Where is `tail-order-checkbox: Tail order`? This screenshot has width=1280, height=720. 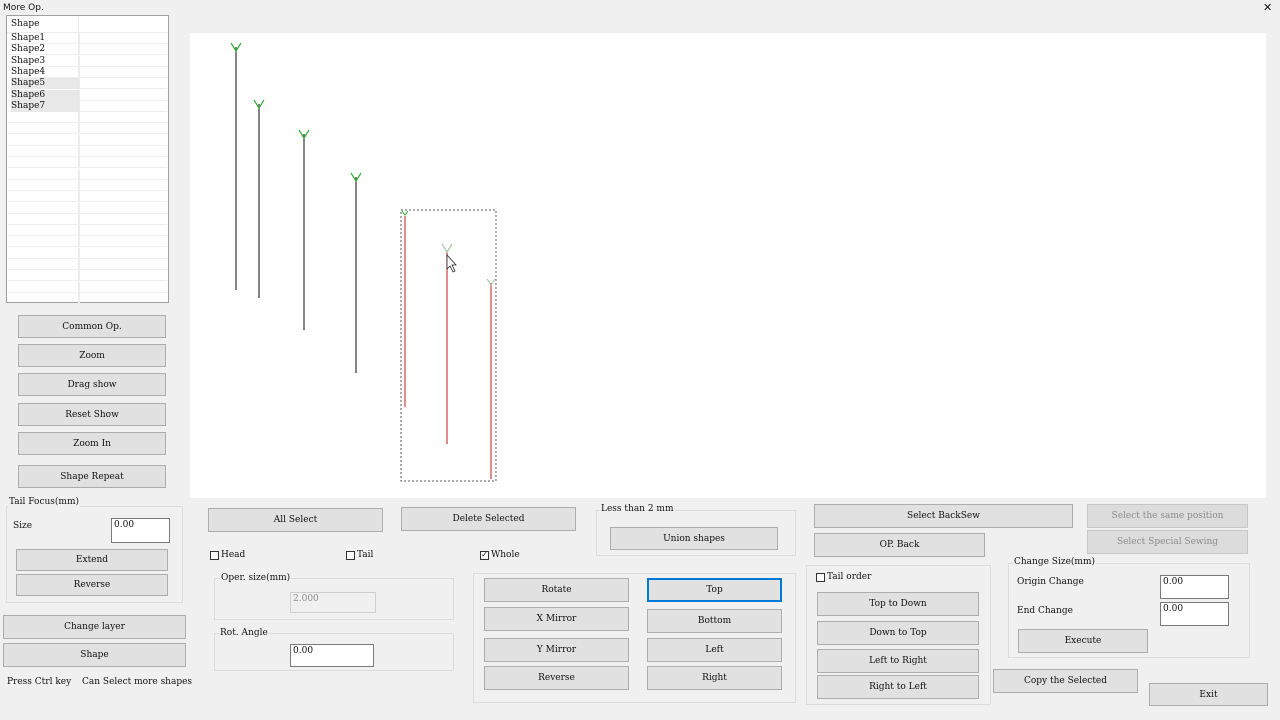 tail-order-checkbox: Tail order is located at coordinates (843, 577).